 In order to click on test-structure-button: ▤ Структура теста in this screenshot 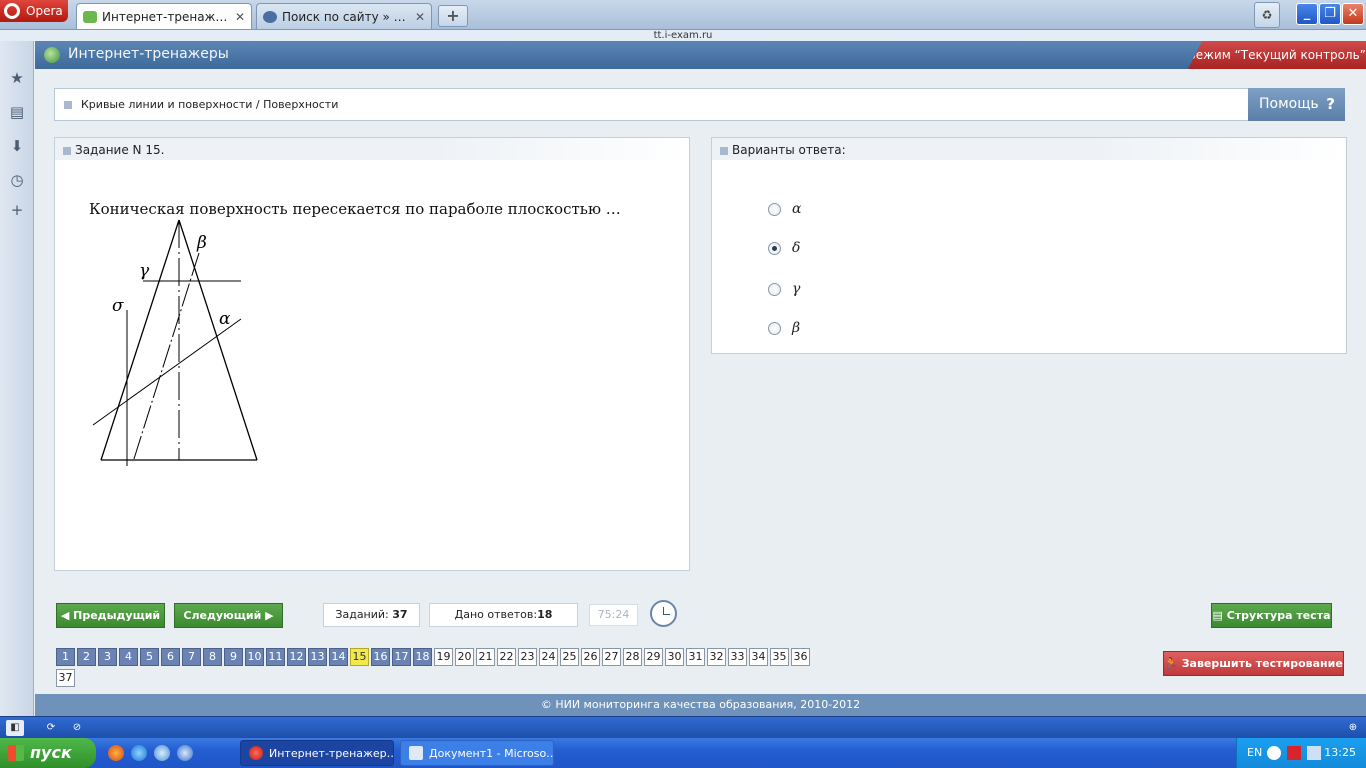, I will do `click(1271, 615)`.